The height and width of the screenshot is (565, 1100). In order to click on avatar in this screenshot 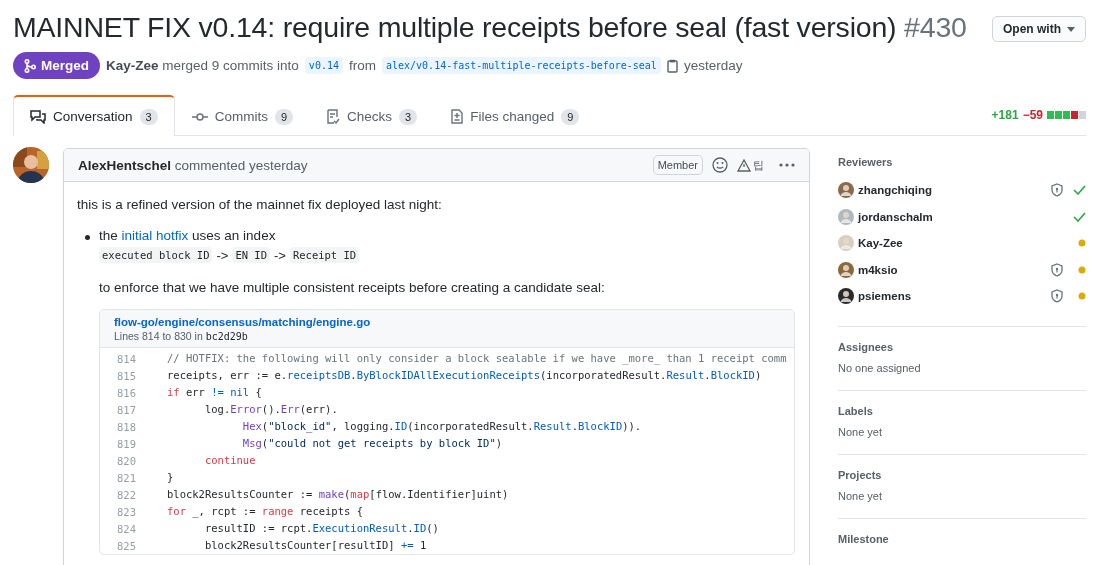, I will do `click(31, 165)`.